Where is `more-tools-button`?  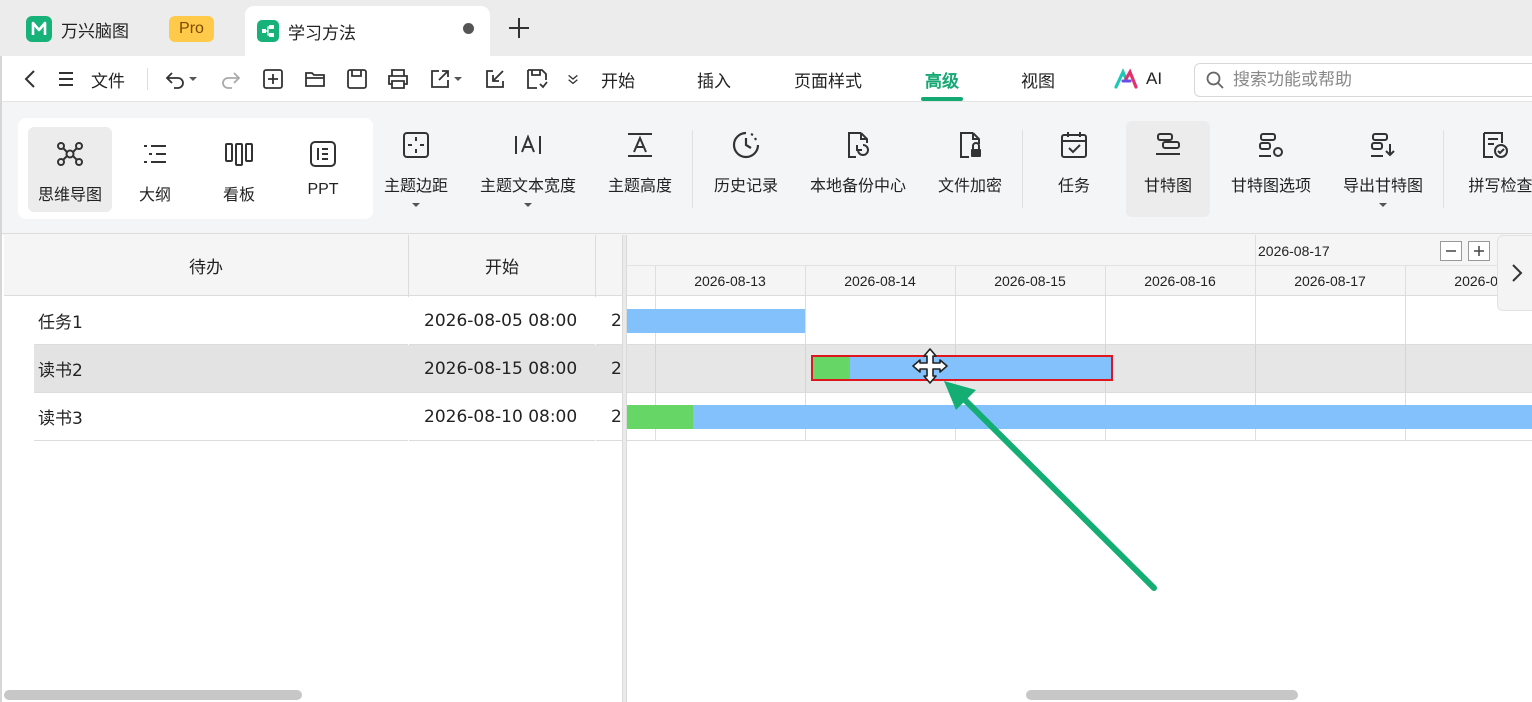
more-tools-button is located at coordinates (573, 79).